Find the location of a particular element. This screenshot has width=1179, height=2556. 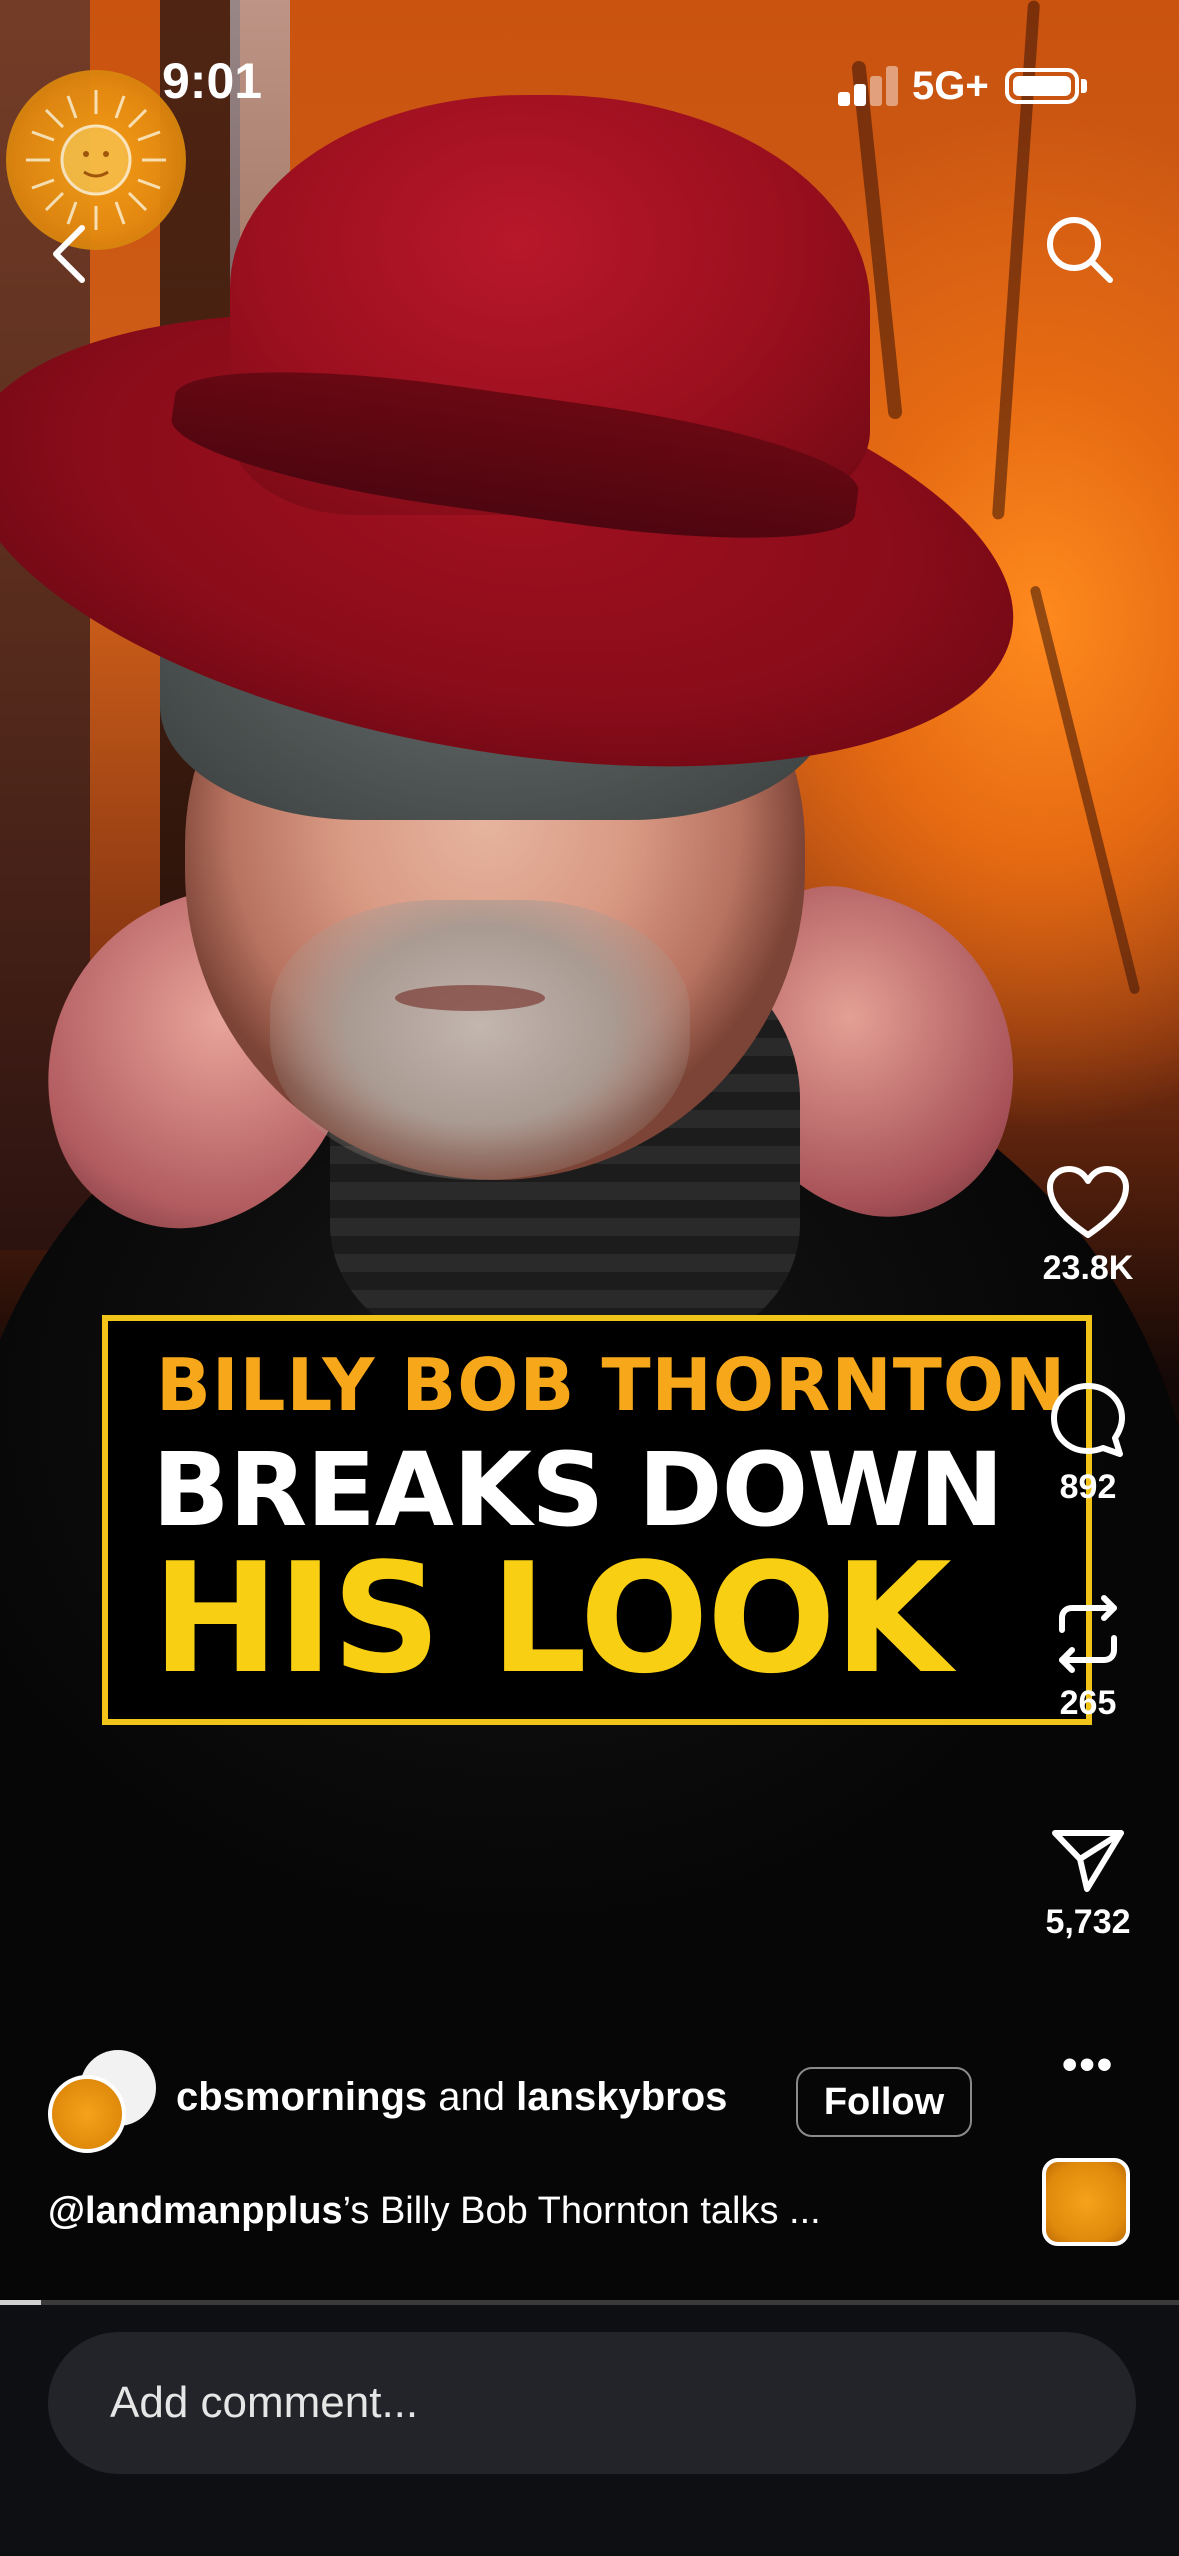

search-button is located at coordinates (1080, 250).